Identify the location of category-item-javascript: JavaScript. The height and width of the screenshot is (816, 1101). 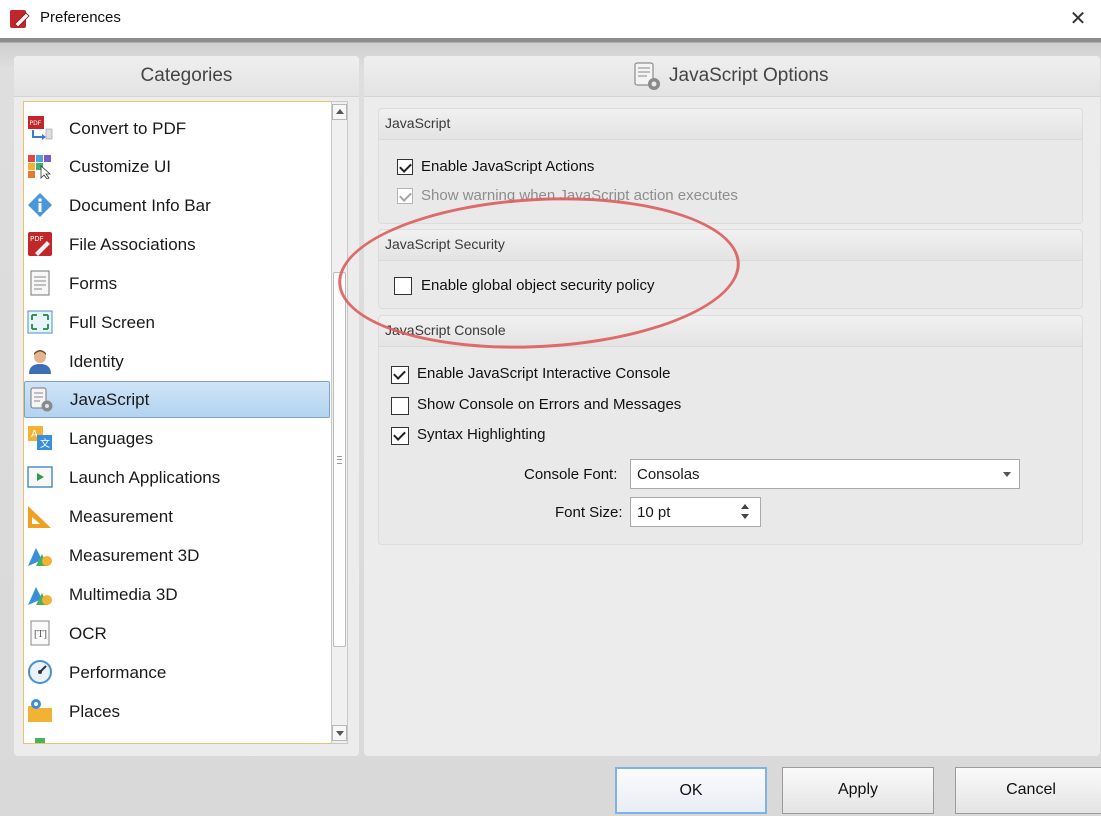
(177, 399).